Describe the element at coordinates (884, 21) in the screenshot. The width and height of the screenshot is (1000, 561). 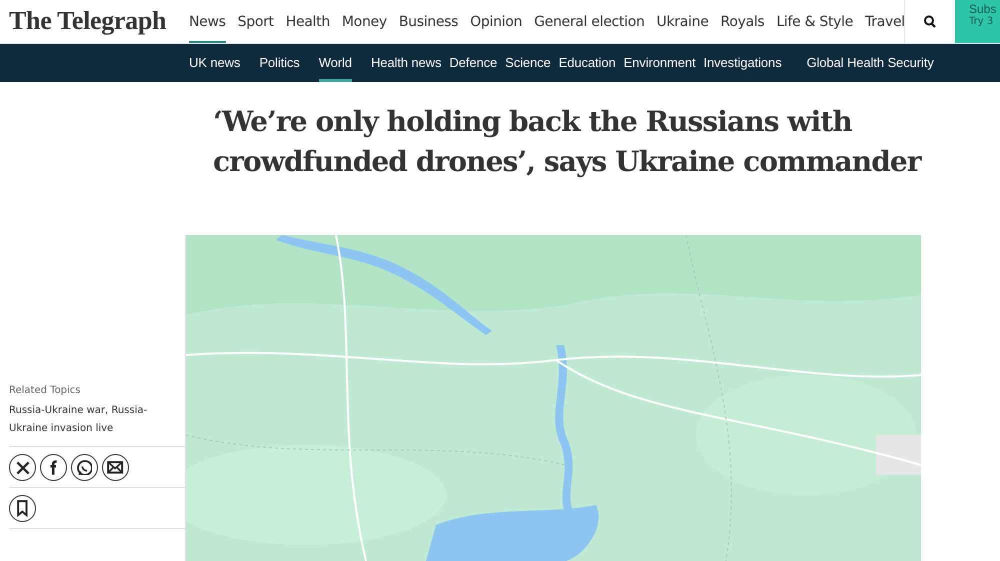
I see `nav-link: Travel` at that location.